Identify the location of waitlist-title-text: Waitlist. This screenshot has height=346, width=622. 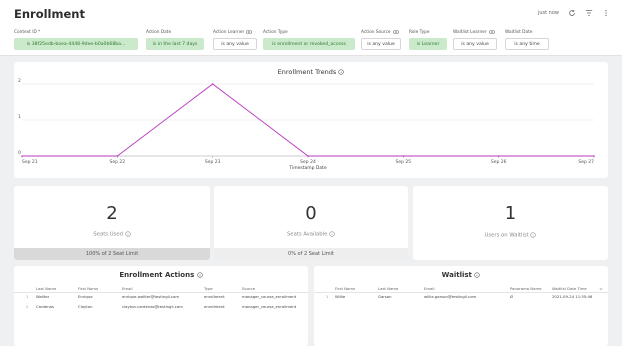
(456, 275).